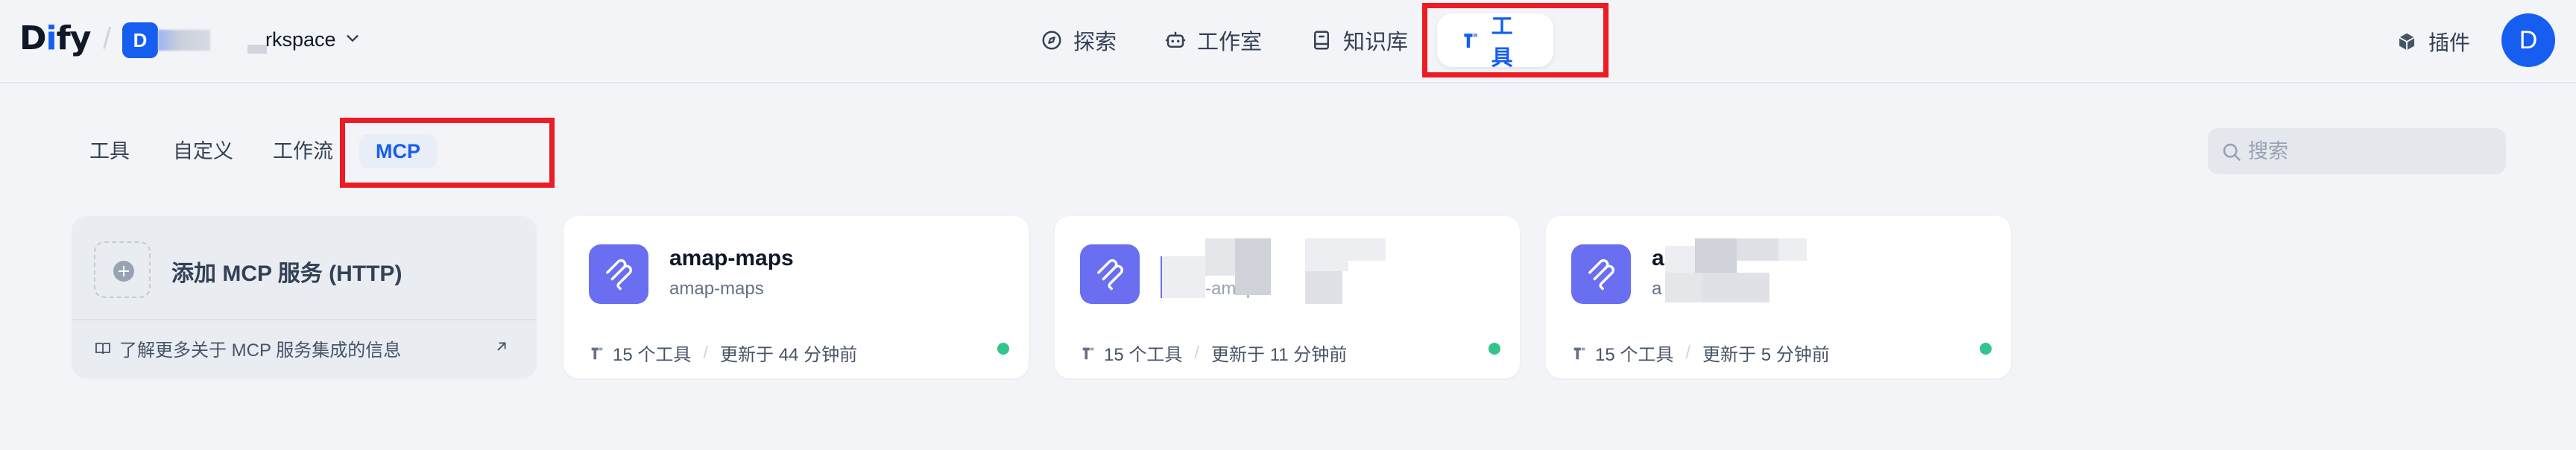 This screenshot has height=450, width=2576. Describe the element at coordinates (304, 319) in the screenshot. I see `divider` at that location.